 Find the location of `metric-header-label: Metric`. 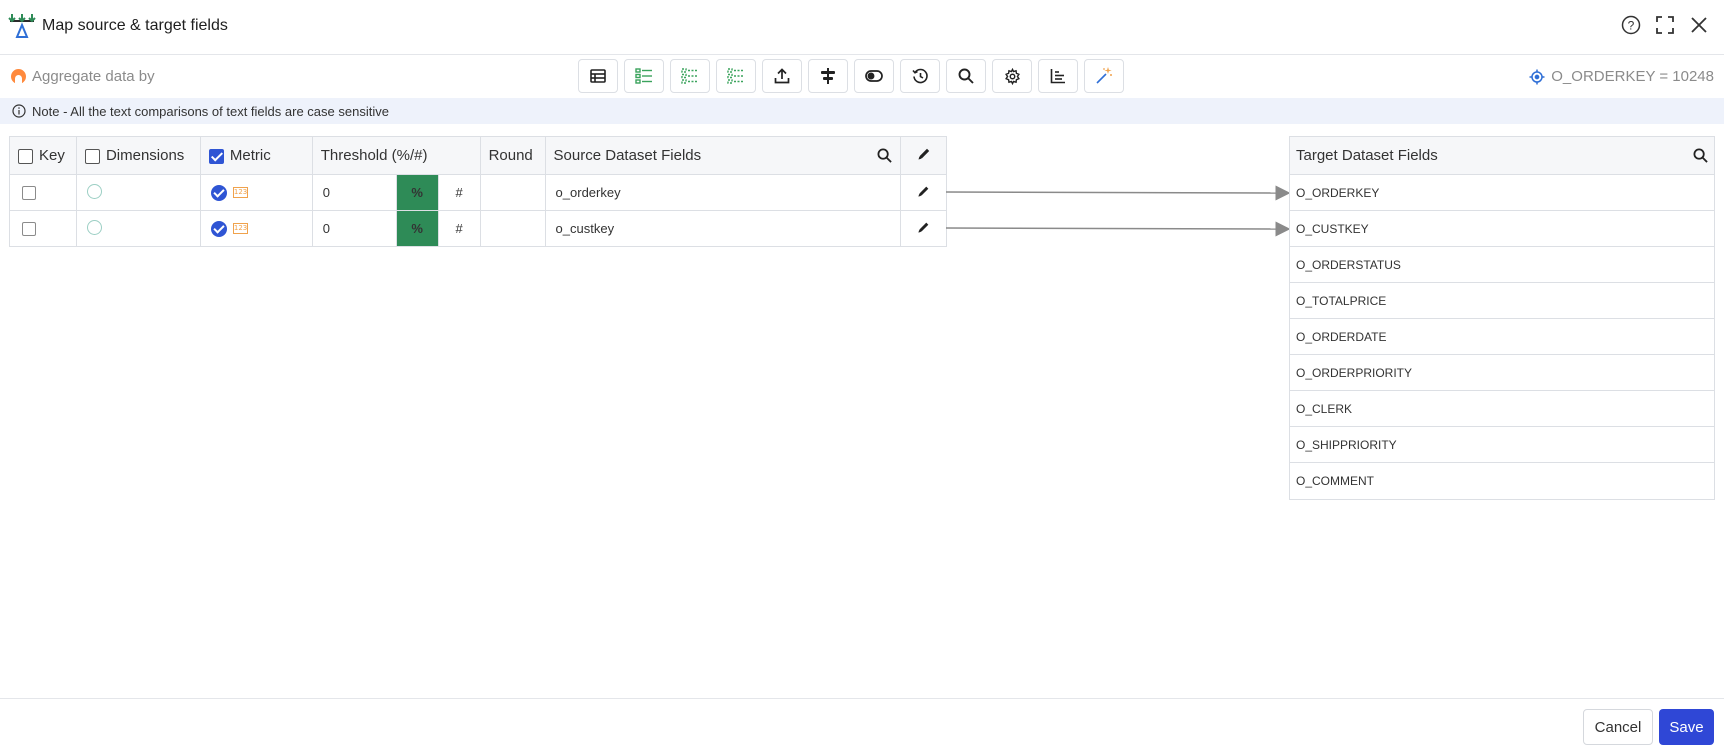

metric-header-label: Metric is located at coordinates (250, 155).